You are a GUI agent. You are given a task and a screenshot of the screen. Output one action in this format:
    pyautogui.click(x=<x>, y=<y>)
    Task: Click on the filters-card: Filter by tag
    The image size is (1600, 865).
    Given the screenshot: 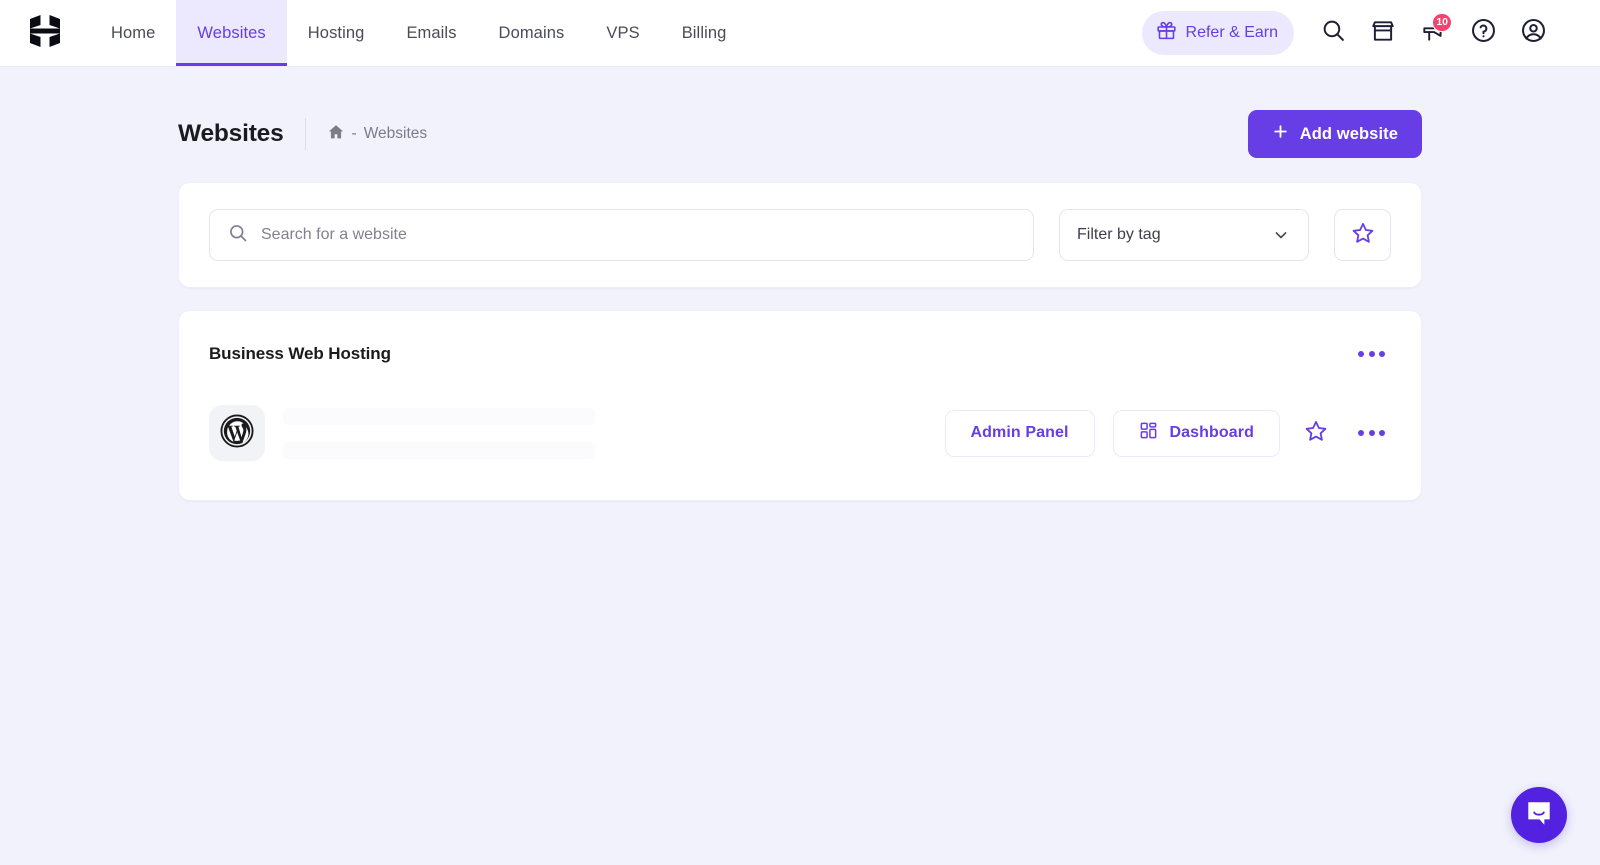 What is the action you would take?
    pyautogui.click(x=800, y=235)
    